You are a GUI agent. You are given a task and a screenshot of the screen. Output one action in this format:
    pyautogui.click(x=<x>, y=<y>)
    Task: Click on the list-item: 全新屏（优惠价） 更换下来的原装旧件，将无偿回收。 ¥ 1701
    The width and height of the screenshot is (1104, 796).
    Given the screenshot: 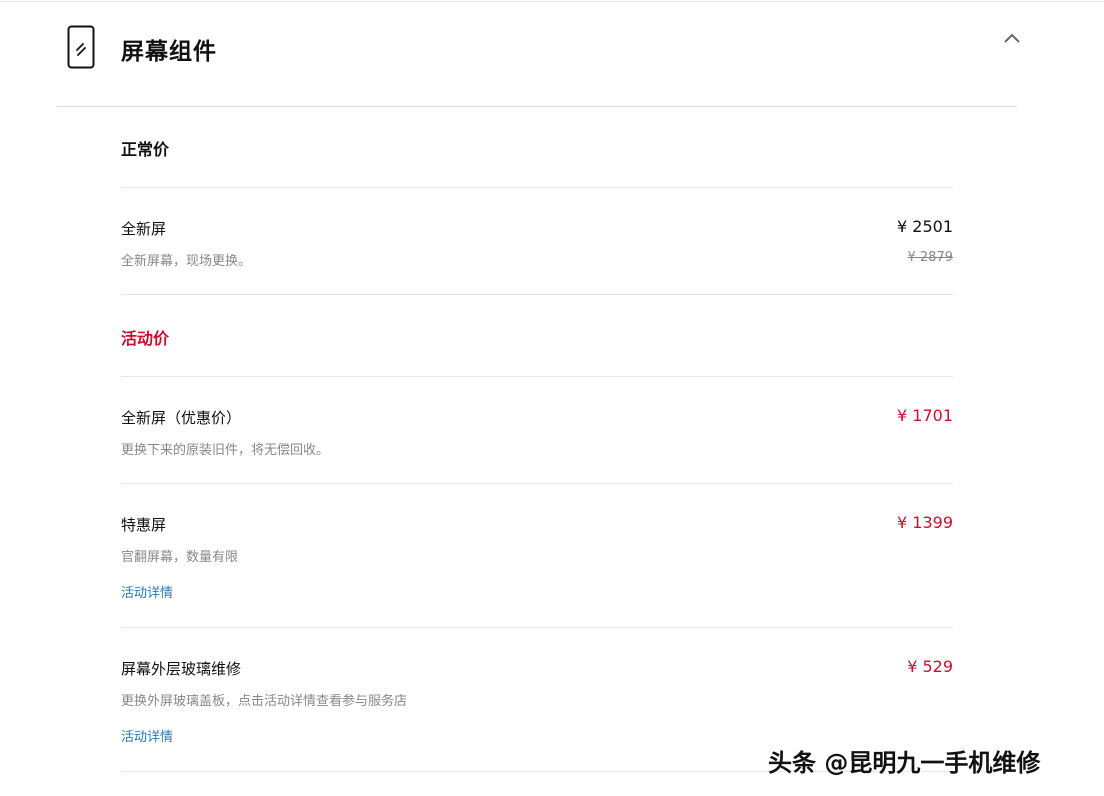 What is the action you would take?
    pyautogui.click(x=537, y=430)
    